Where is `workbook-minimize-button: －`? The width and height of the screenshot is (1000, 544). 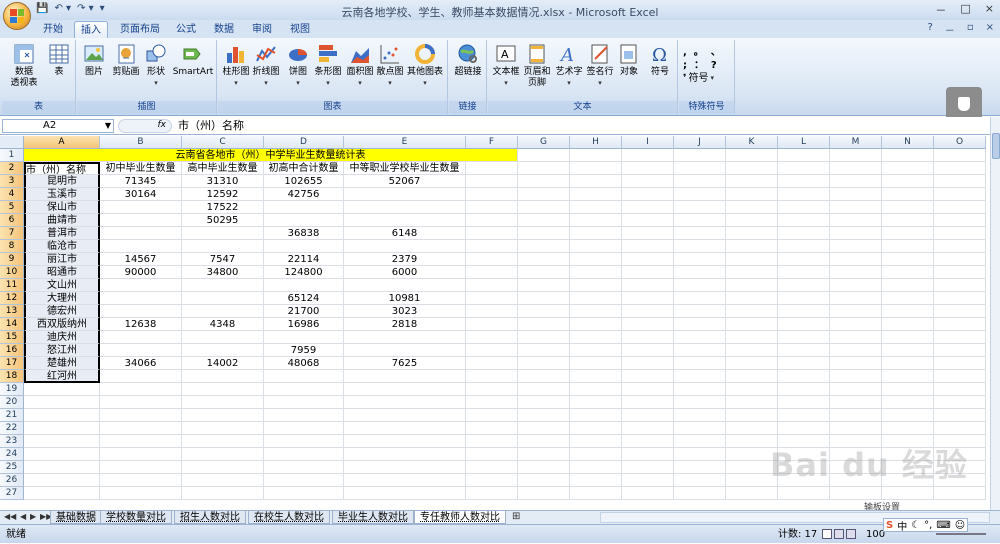
workbook-minimize-button: － is located at coordinates (950, 29).